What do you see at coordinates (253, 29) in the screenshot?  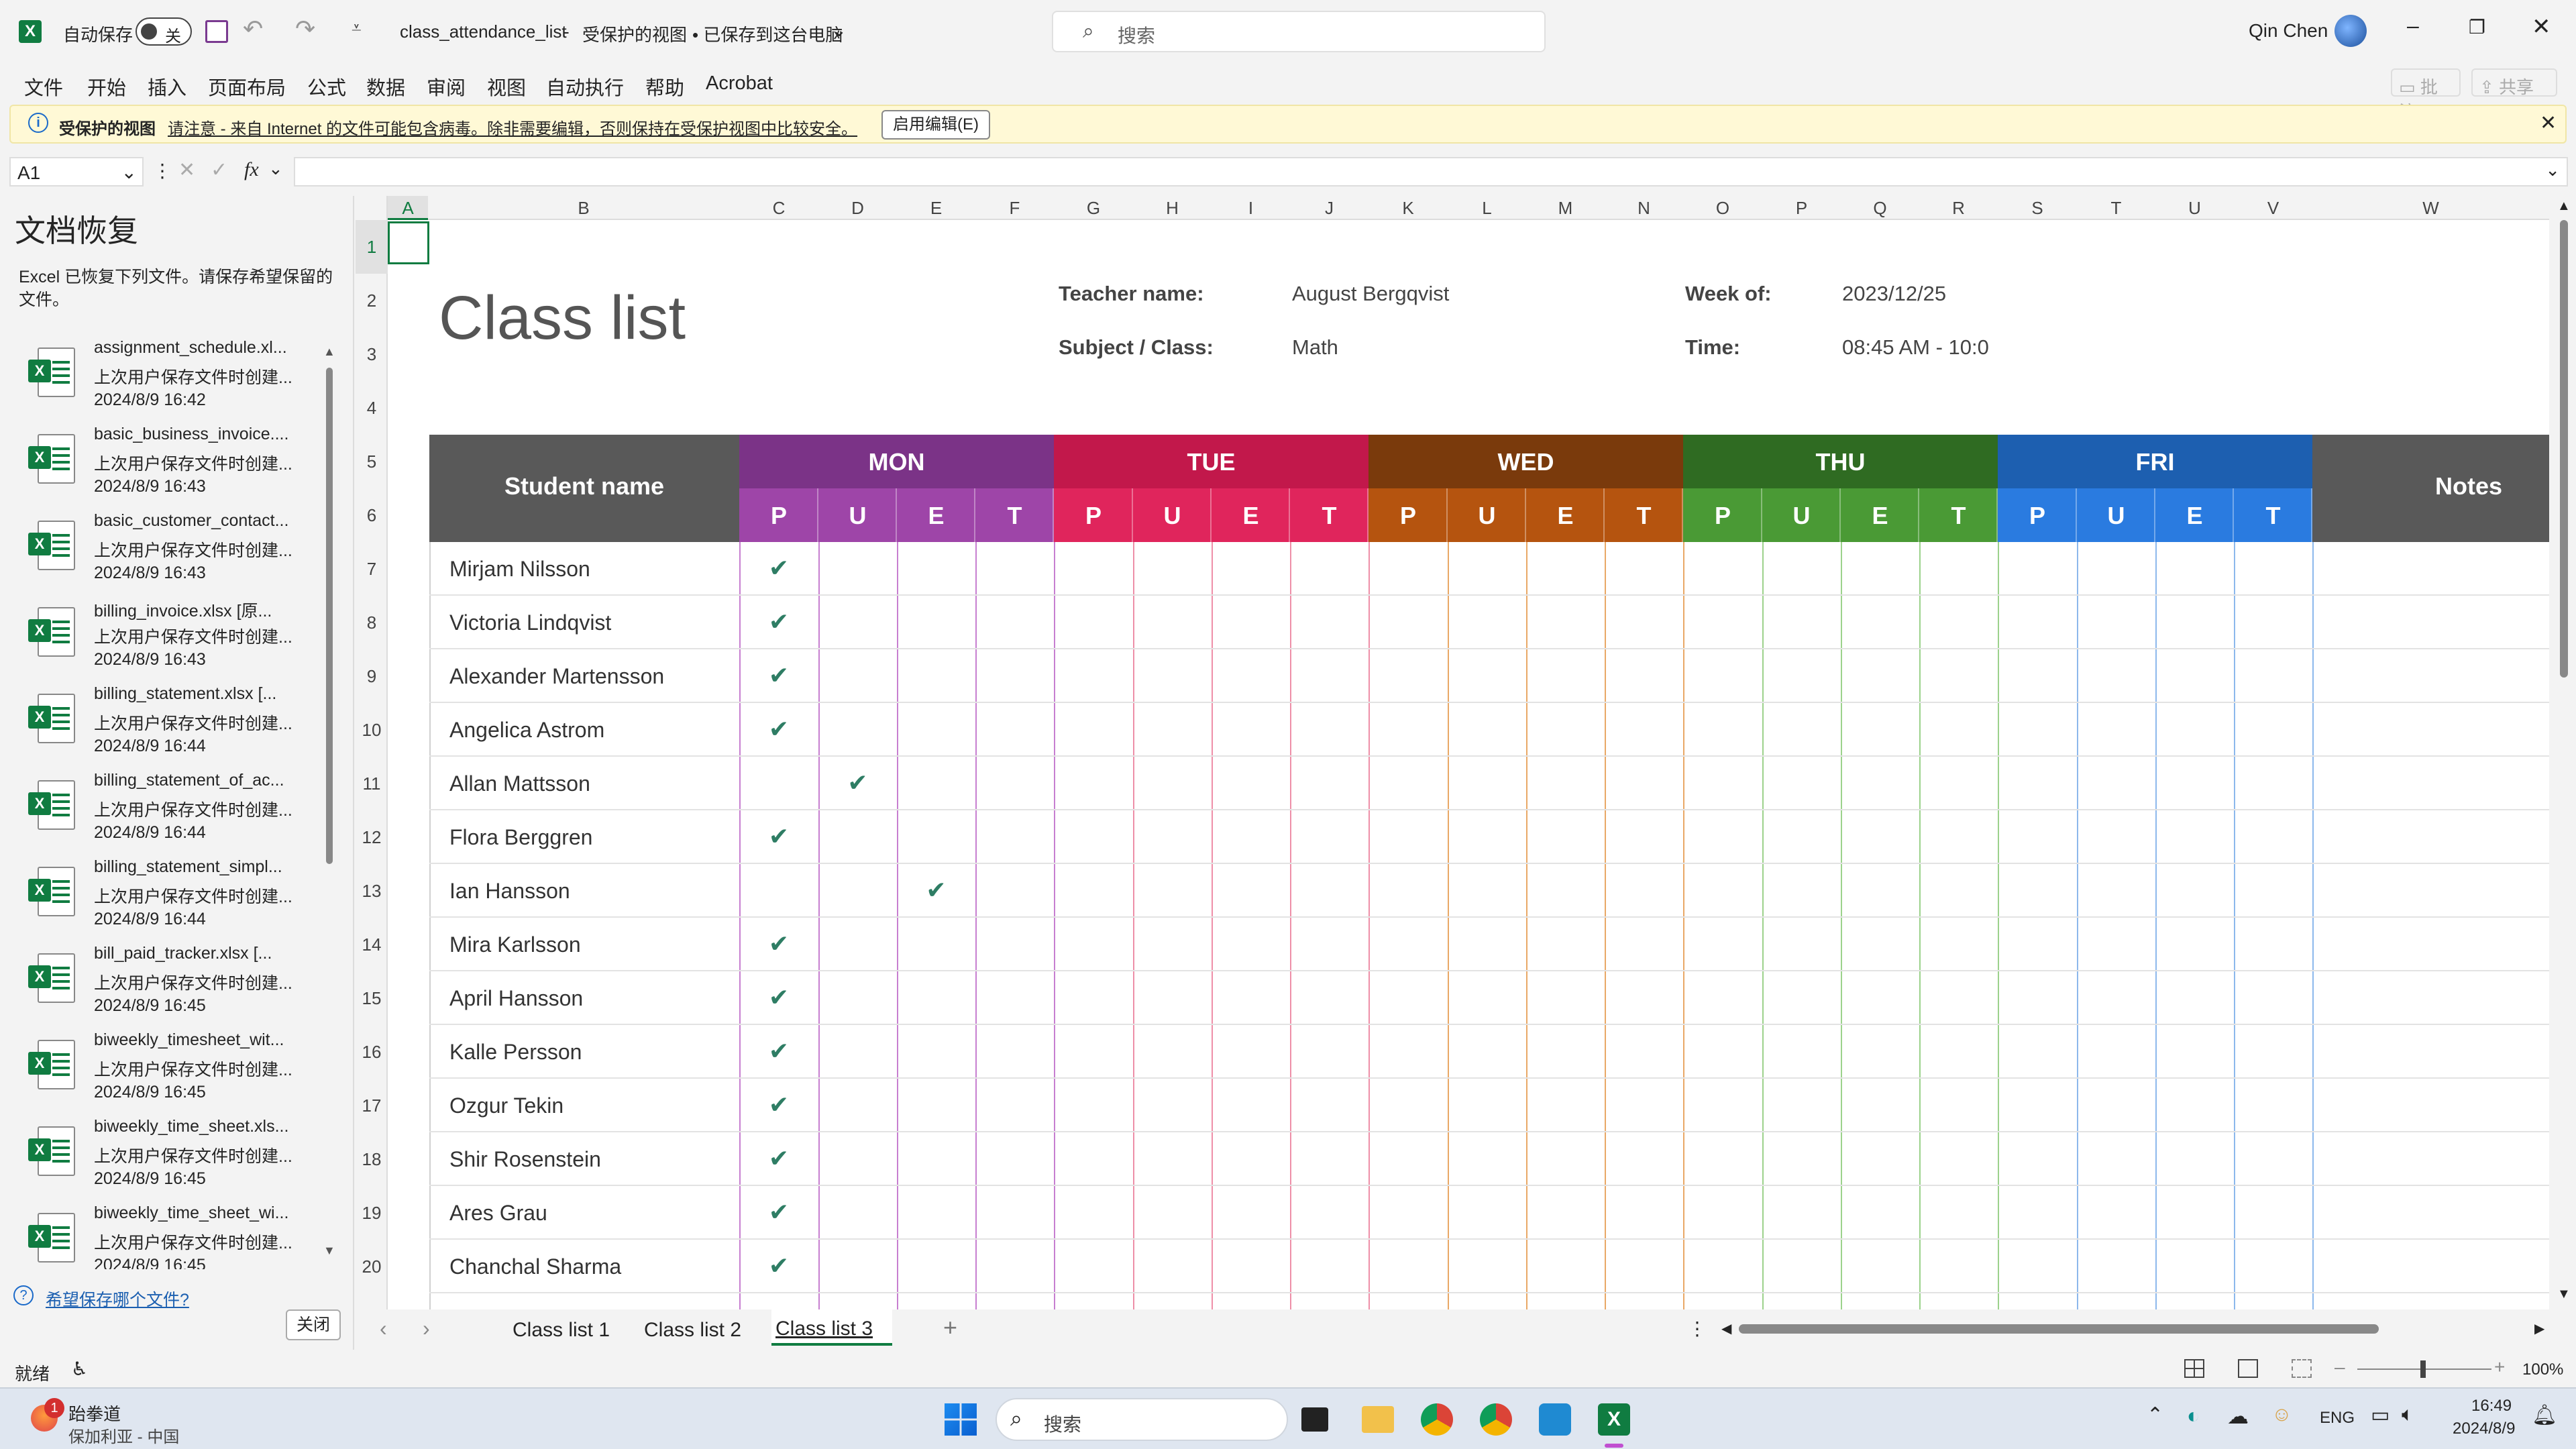 I see `undo-icon: ↶` at bounding box center [253, 29].